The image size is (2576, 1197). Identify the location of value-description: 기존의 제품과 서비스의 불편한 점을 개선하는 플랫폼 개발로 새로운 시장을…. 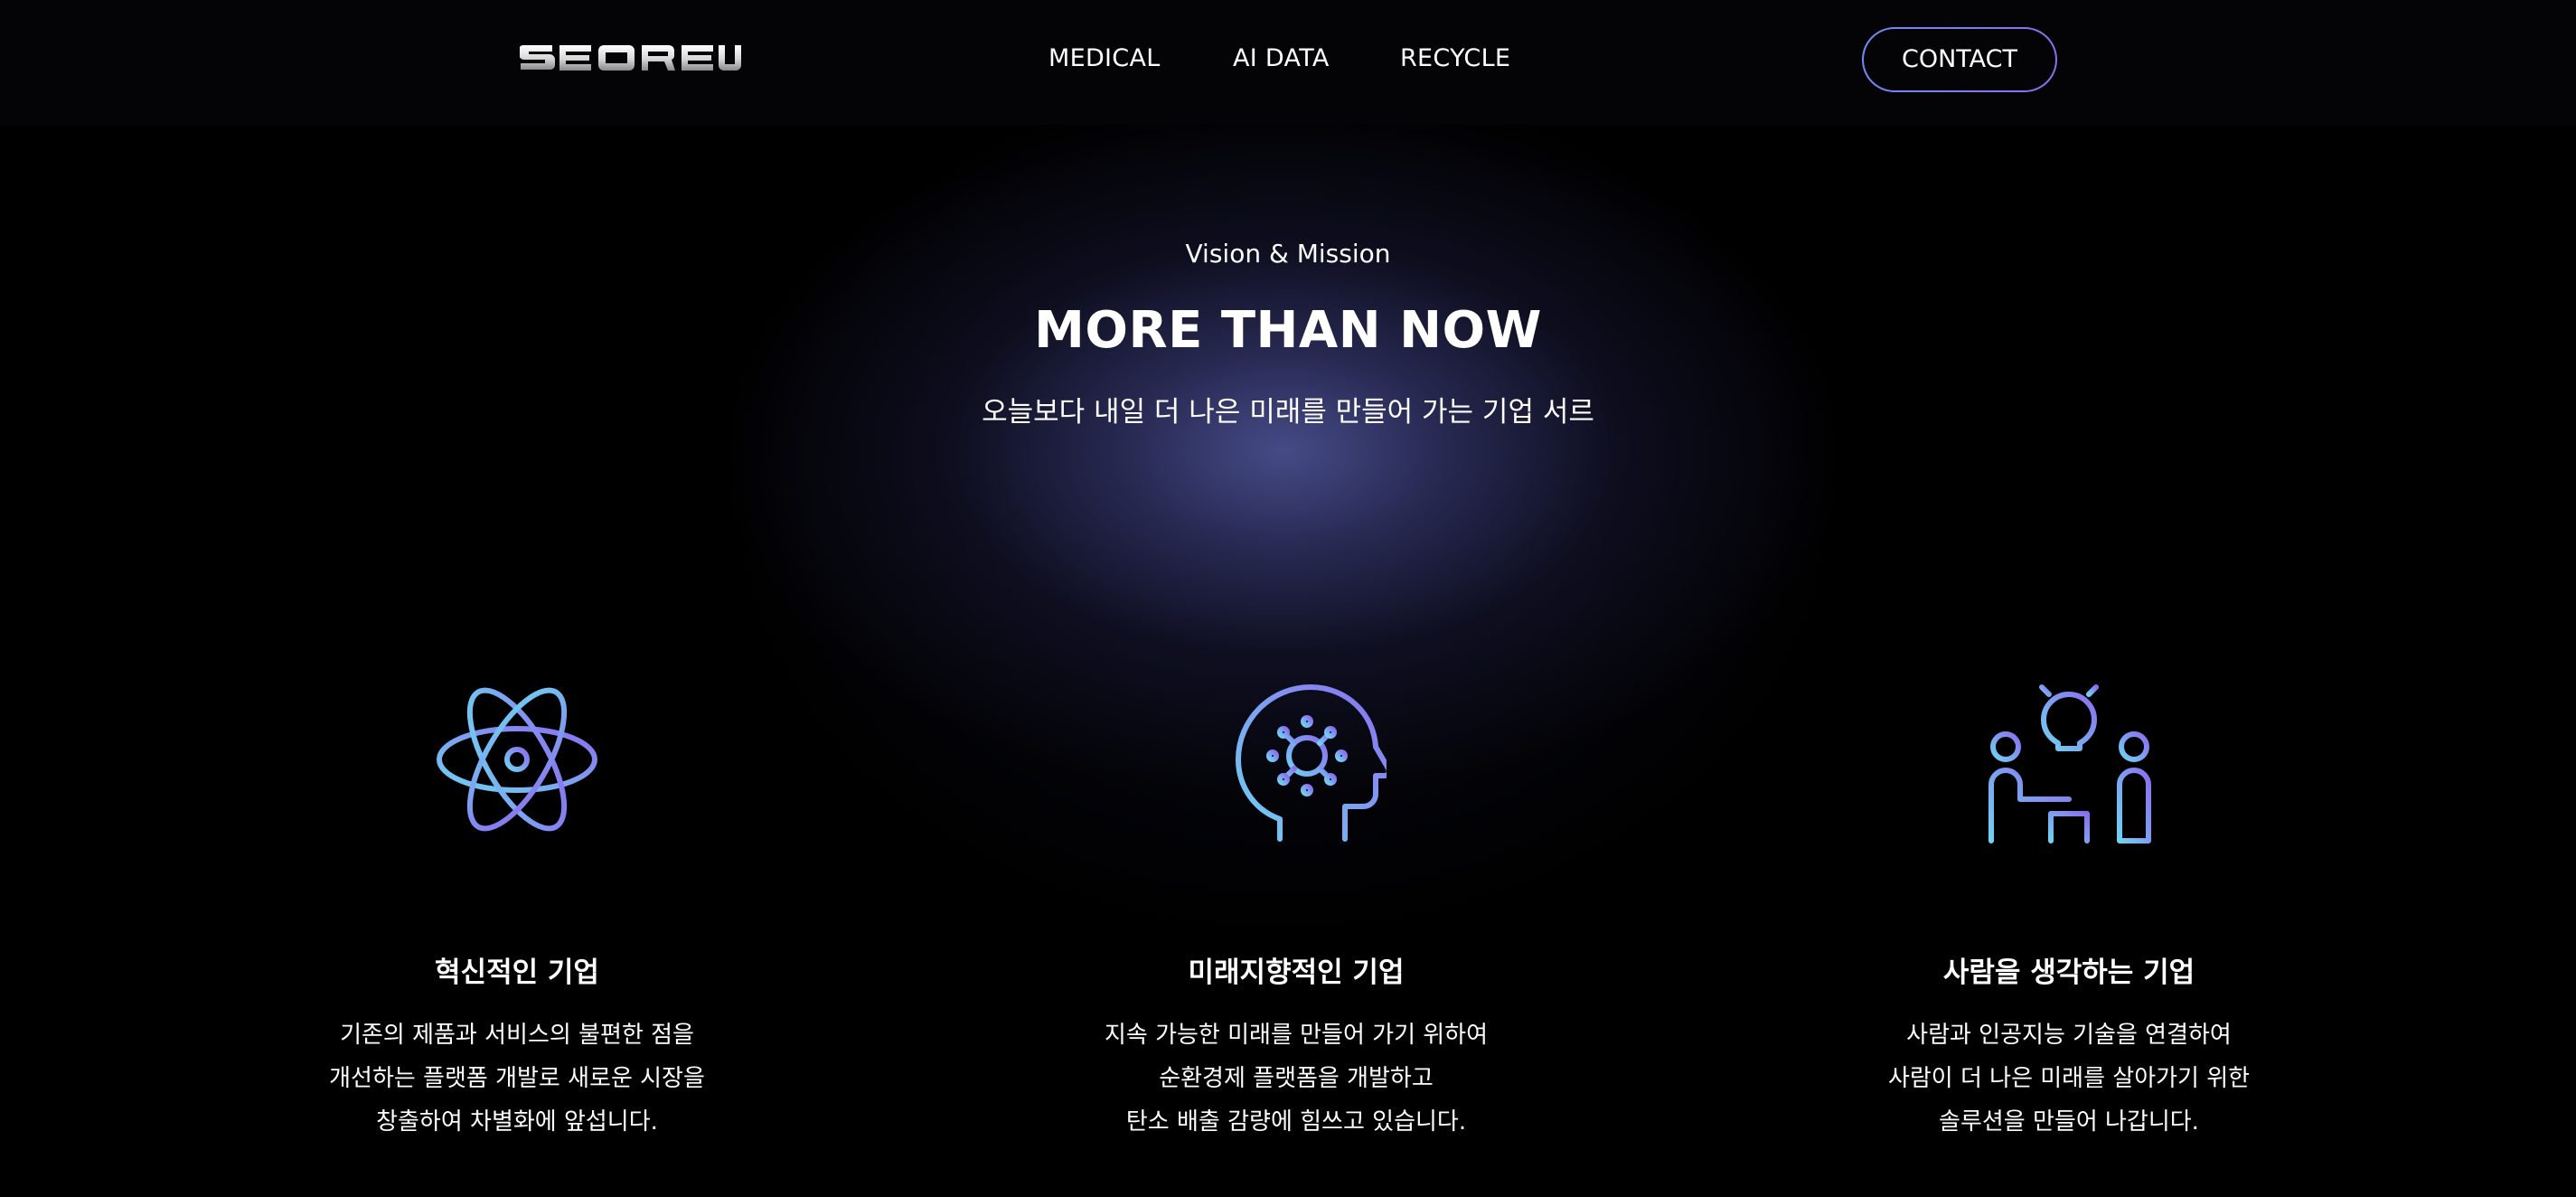
(517, 1078).